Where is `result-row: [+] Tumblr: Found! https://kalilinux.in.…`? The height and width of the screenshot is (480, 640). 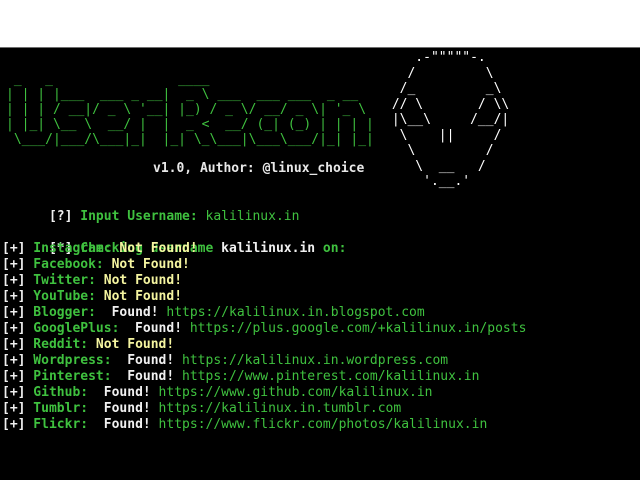 result-row: [+] Tumblr: Found! https://kalilinux.in.… is located at coordinates (264, 409).